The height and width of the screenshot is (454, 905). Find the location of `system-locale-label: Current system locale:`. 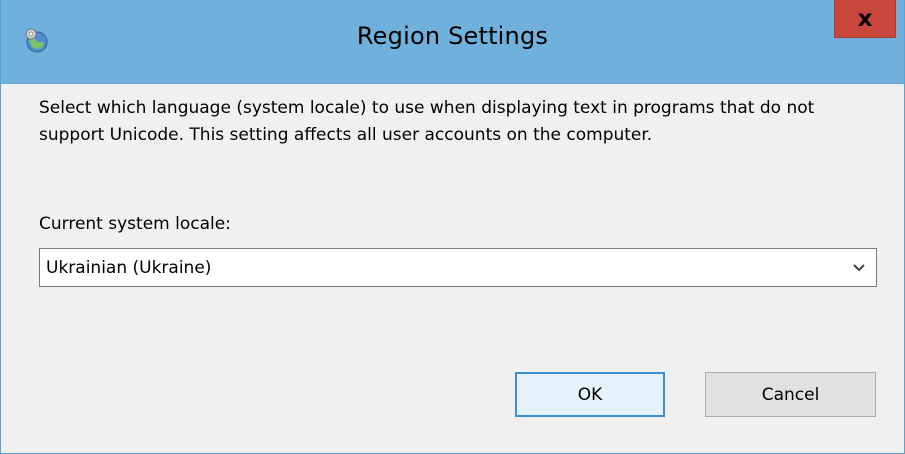

system-locale-label: Current system locale: is located at coordinates (135, 224).